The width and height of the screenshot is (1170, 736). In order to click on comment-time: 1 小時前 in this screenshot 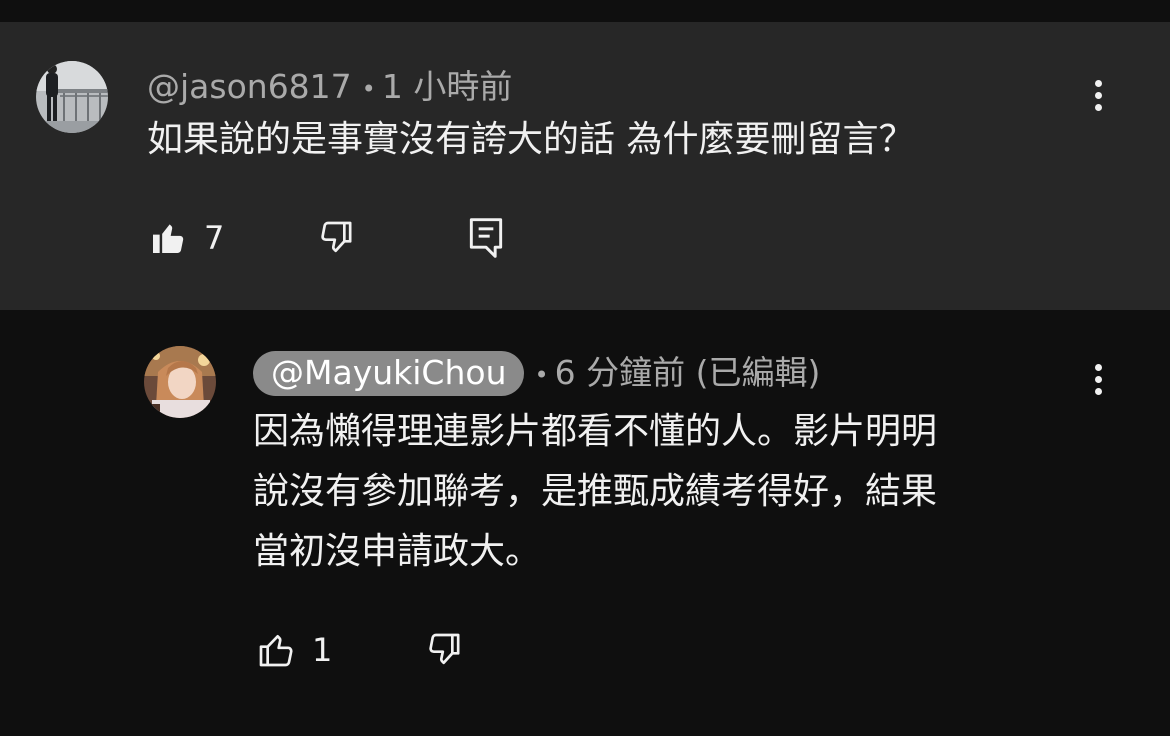, I will do `click(447, 86)`.